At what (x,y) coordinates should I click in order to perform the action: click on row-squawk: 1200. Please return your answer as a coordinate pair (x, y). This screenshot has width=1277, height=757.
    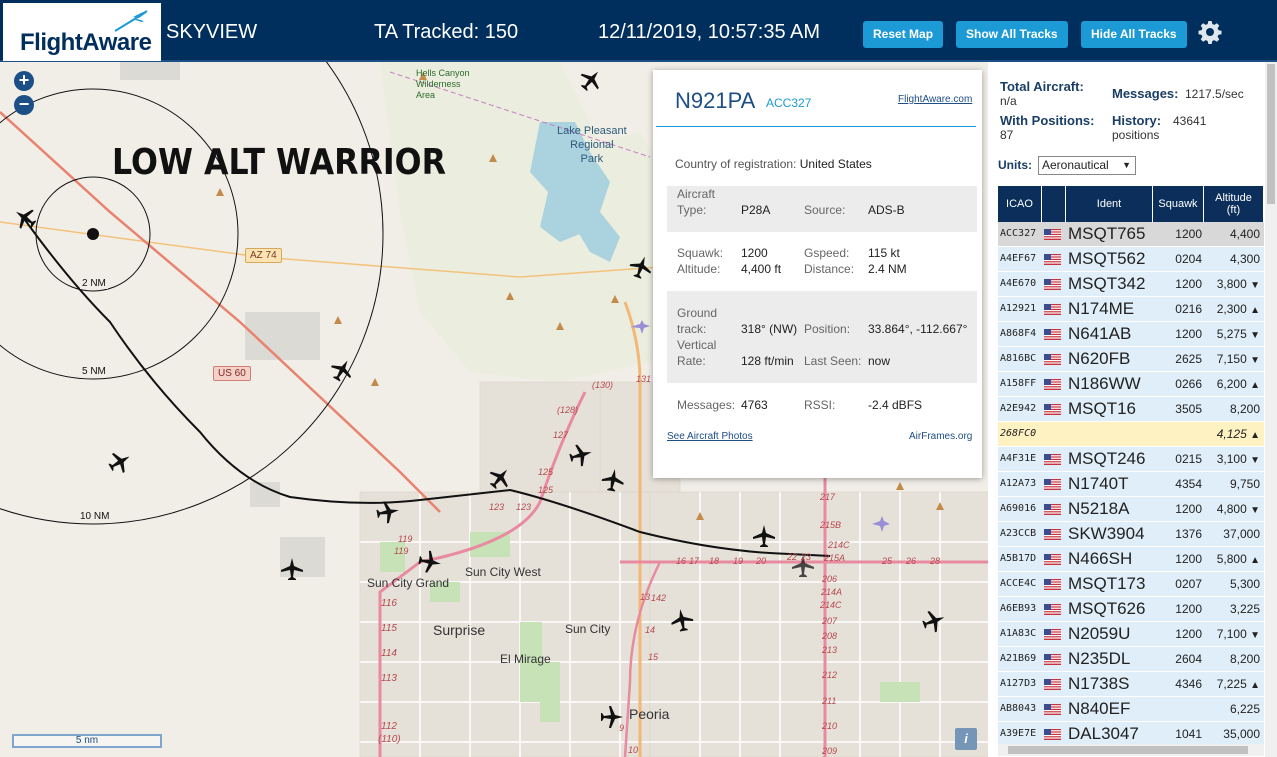
    Looking at the image, I should click on (1188, 609).